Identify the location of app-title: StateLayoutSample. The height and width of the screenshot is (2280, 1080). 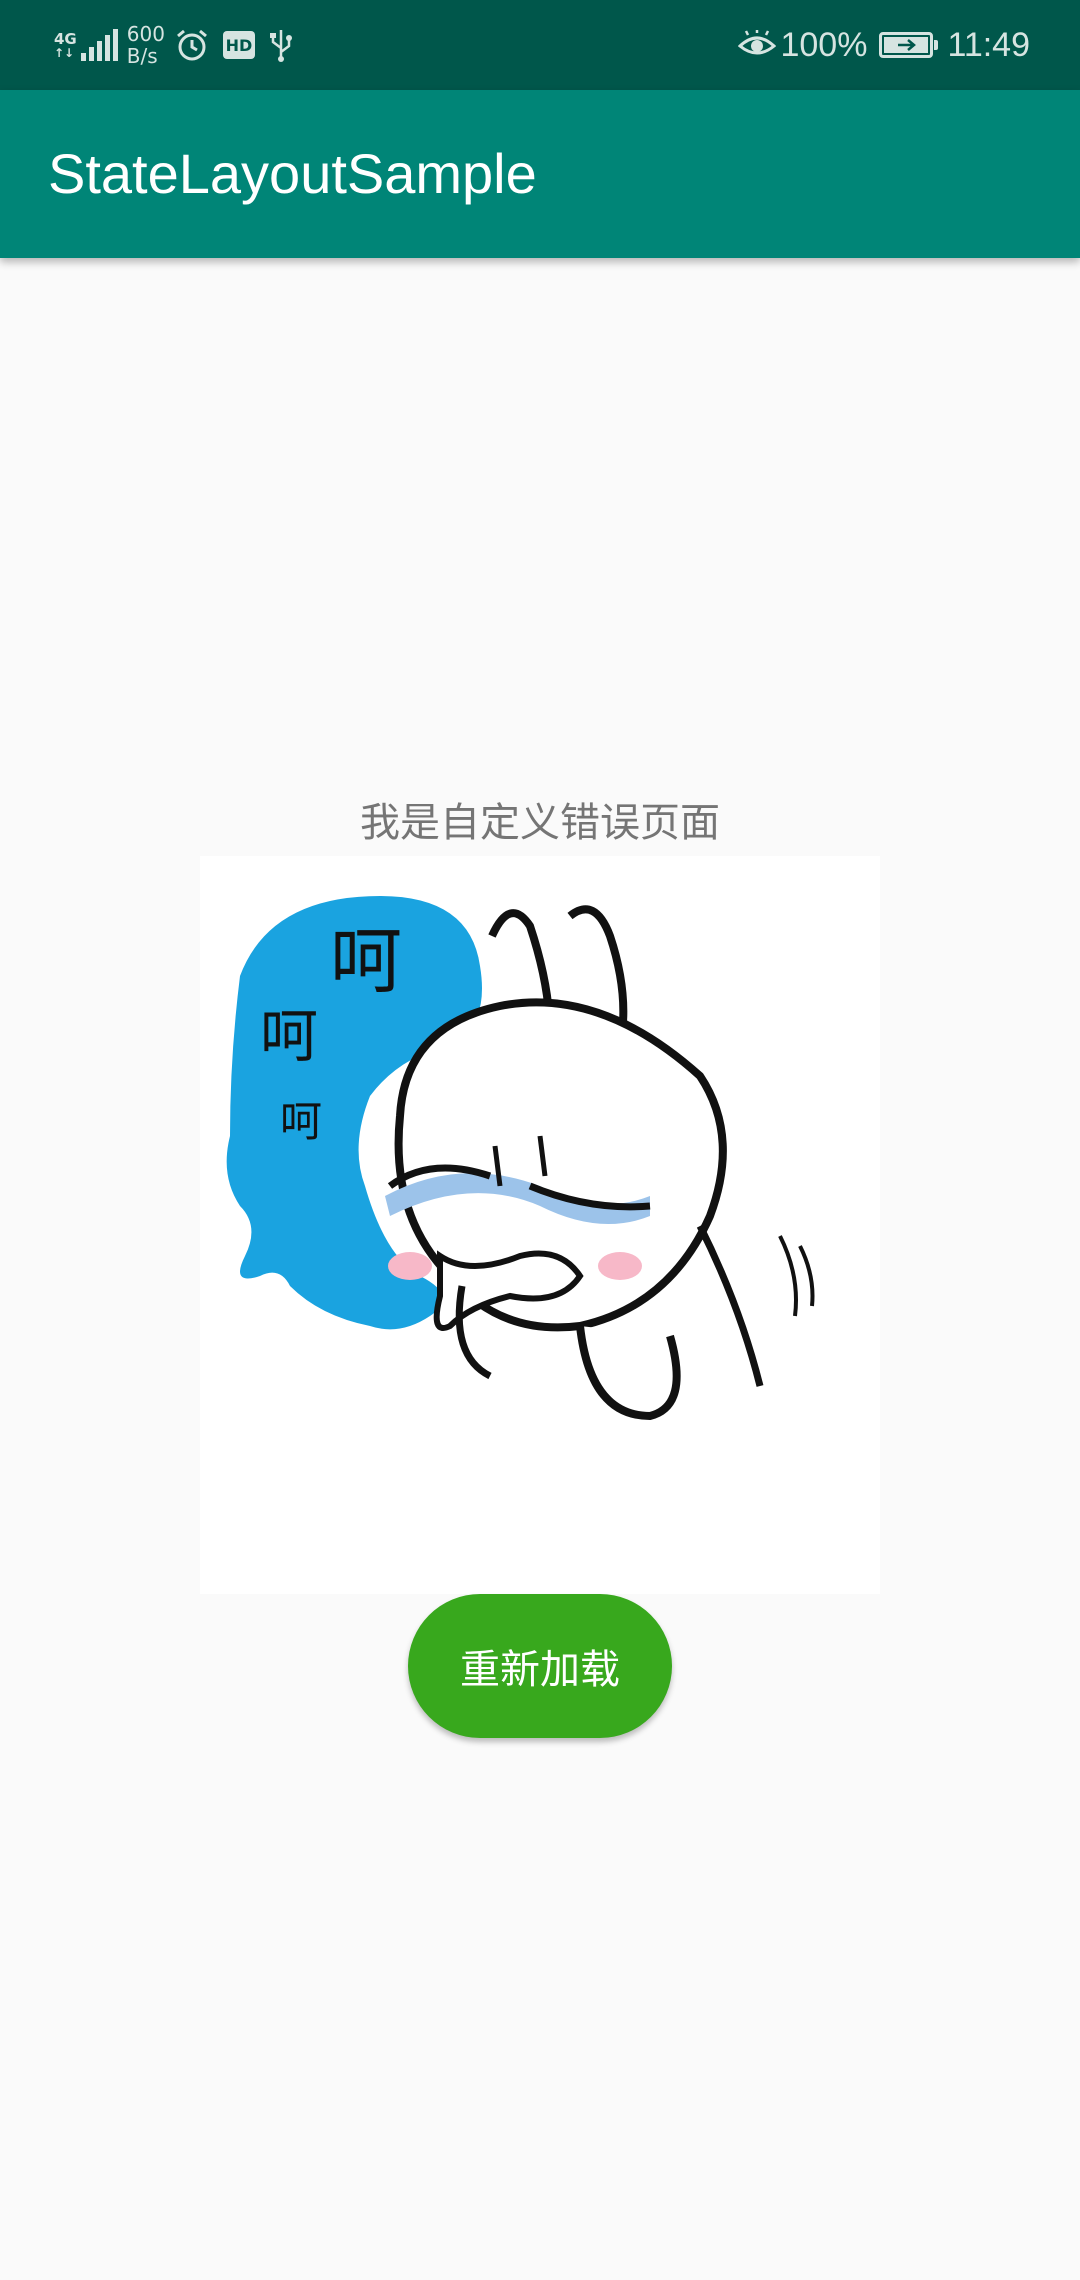
(292, 173).